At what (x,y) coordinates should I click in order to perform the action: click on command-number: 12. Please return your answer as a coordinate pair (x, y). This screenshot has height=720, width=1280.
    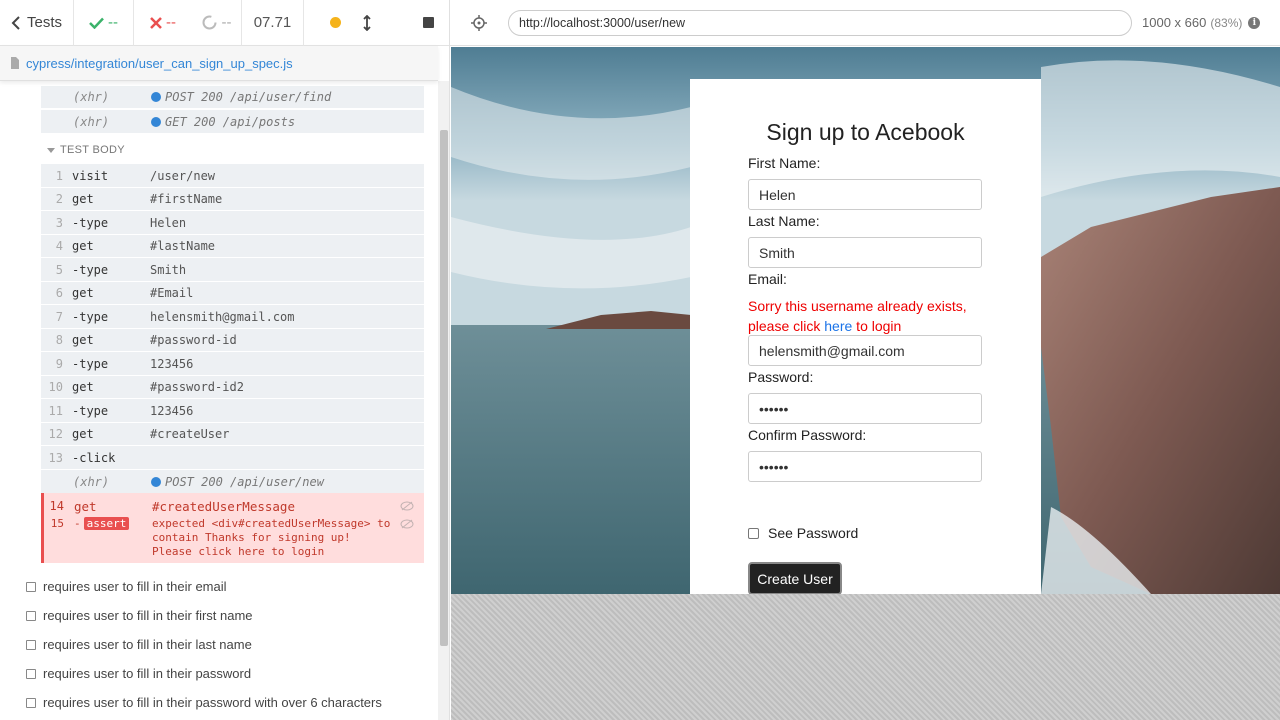
    Looking at the image, I should click on (55, 434).